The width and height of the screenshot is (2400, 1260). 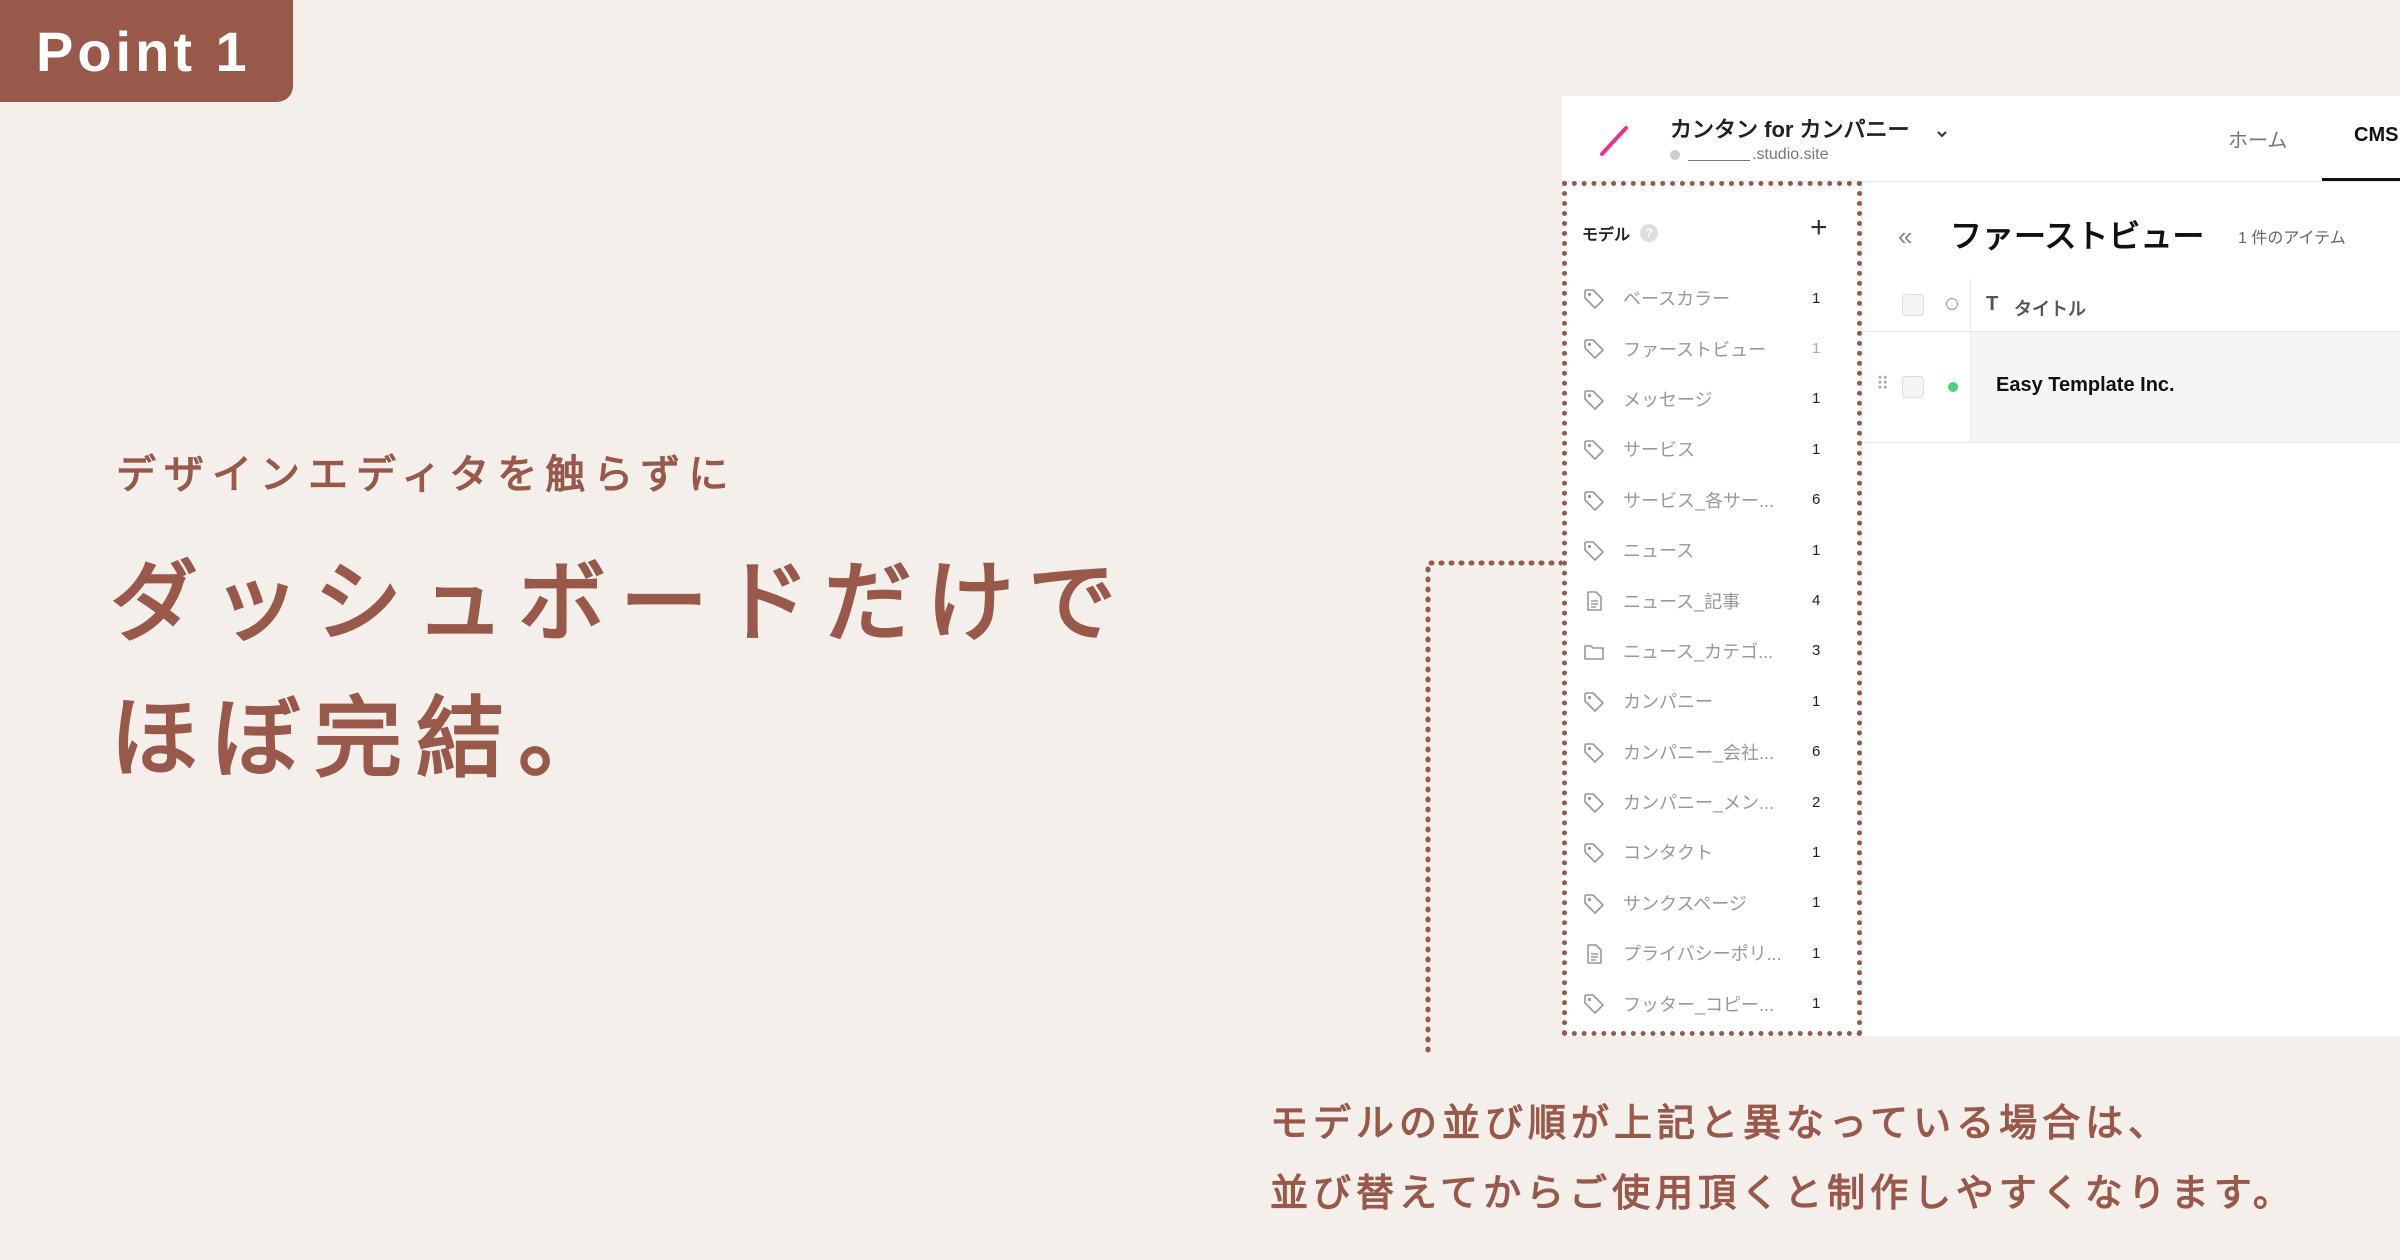 What do you see at coordinates (1816, 651) in the screenshot?
I see `sidebar-model-count: 3` at bounding box center [1816, 651].